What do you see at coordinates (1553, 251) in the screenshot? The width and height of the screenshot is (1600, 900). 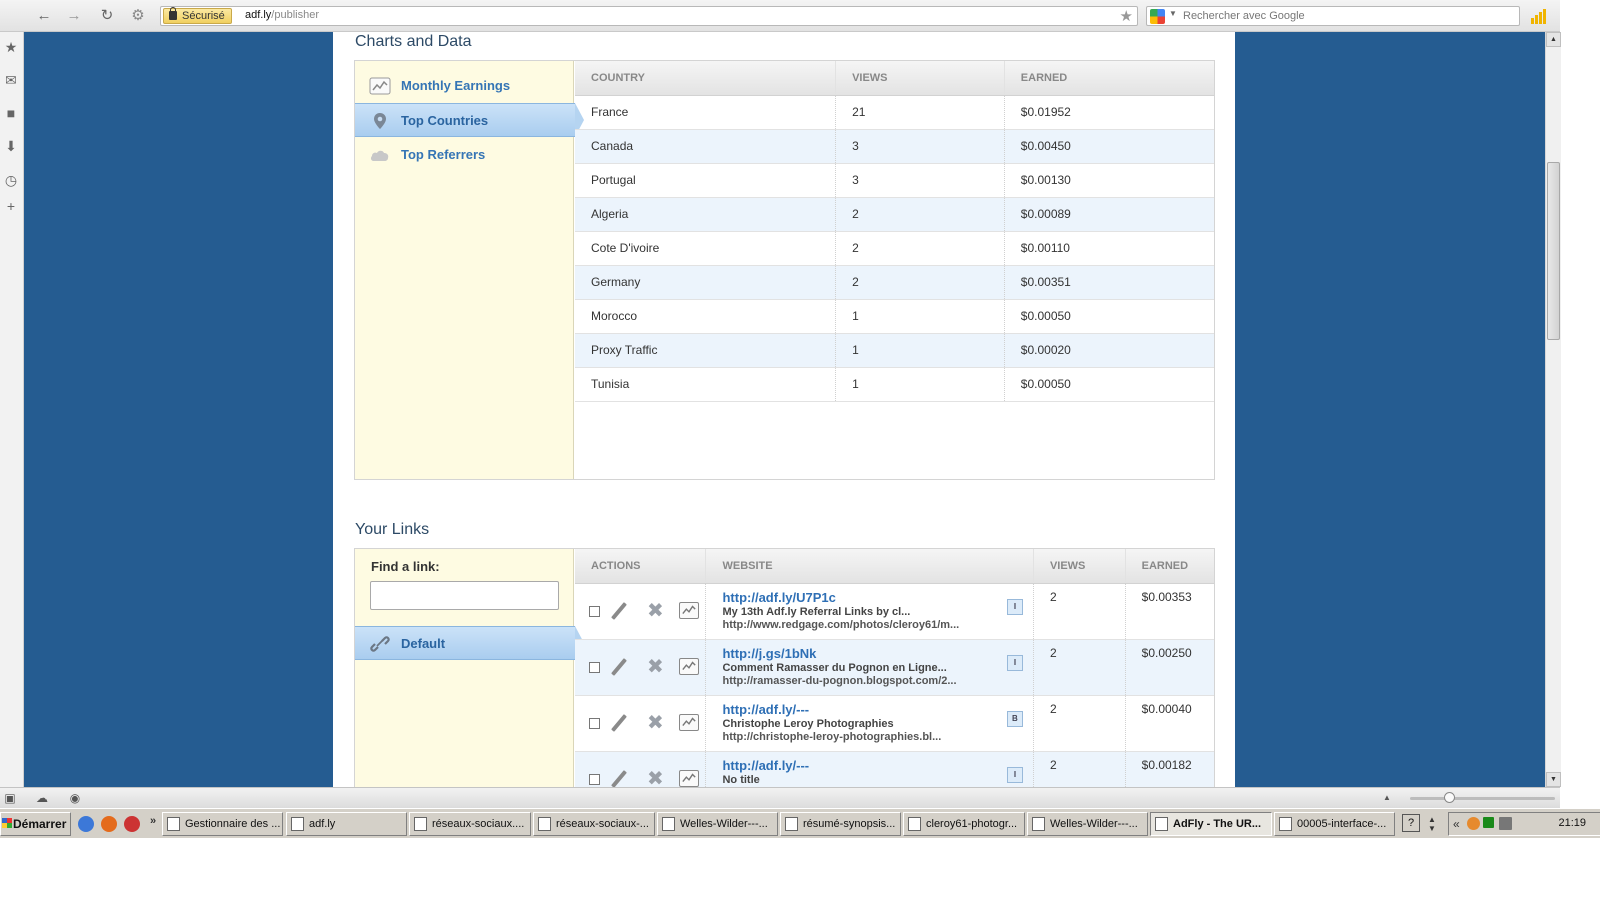 I see `scroll-thumb` at bounding box center [1553, 251].